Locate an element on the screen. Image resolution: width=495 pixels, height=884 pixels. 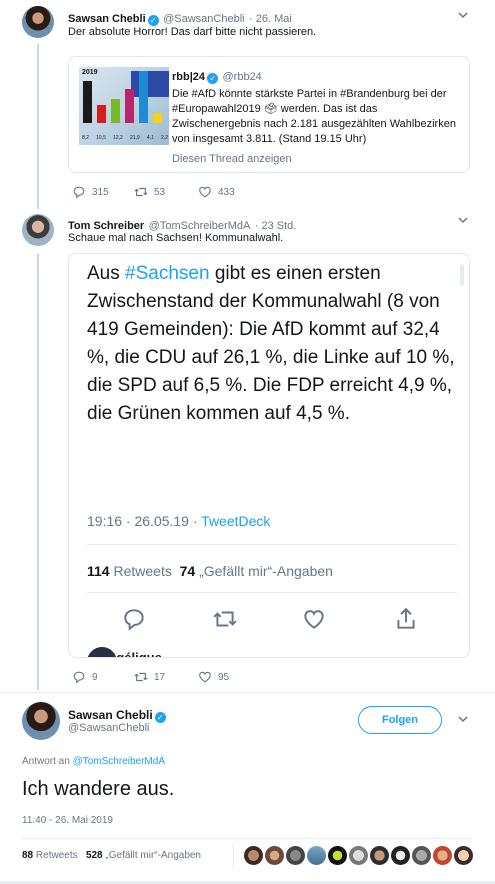
liker-avatars is located at coordinates (358, 856).